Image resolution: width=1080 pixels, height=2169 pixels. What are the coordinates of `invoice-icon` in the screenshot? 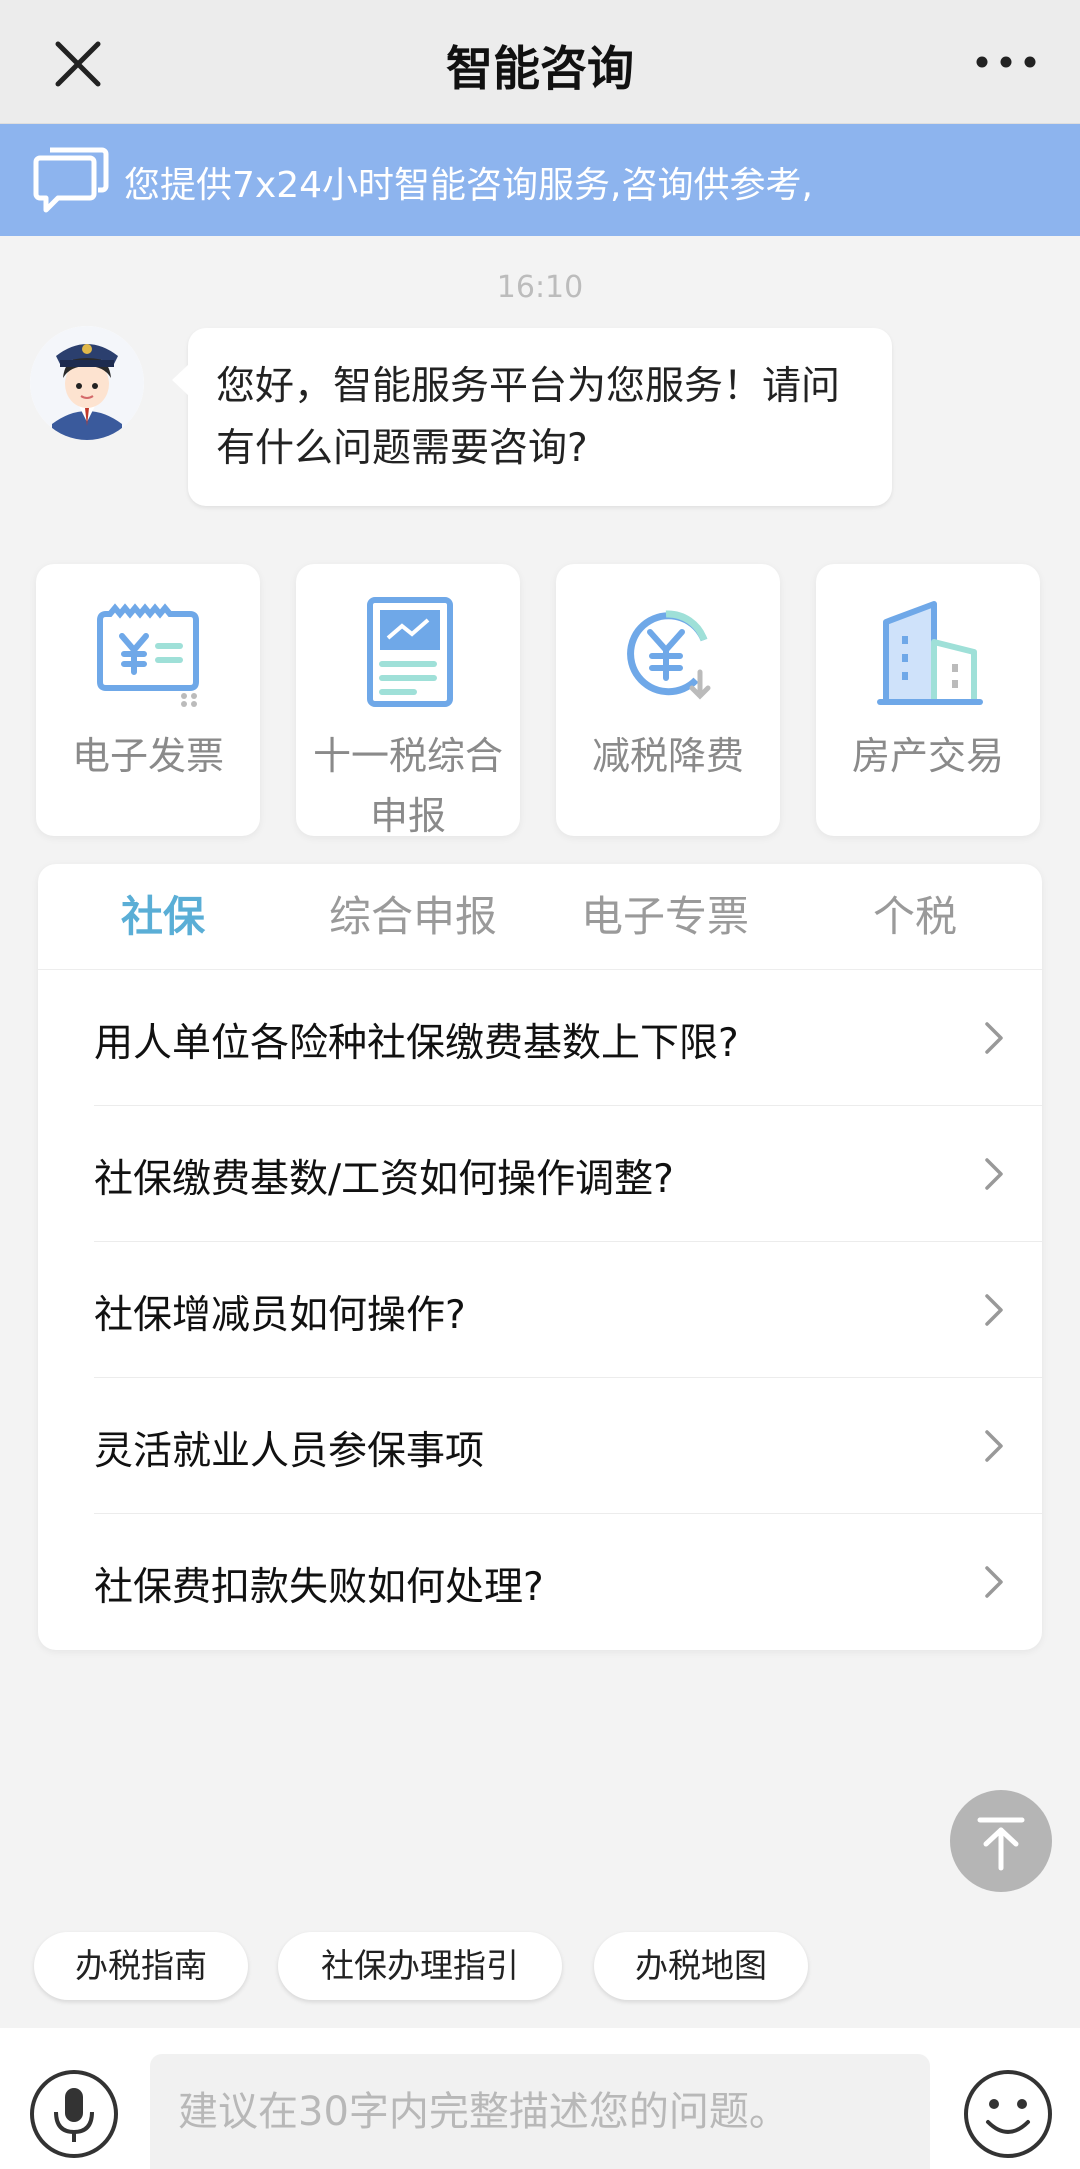 It's located at (148, 655).